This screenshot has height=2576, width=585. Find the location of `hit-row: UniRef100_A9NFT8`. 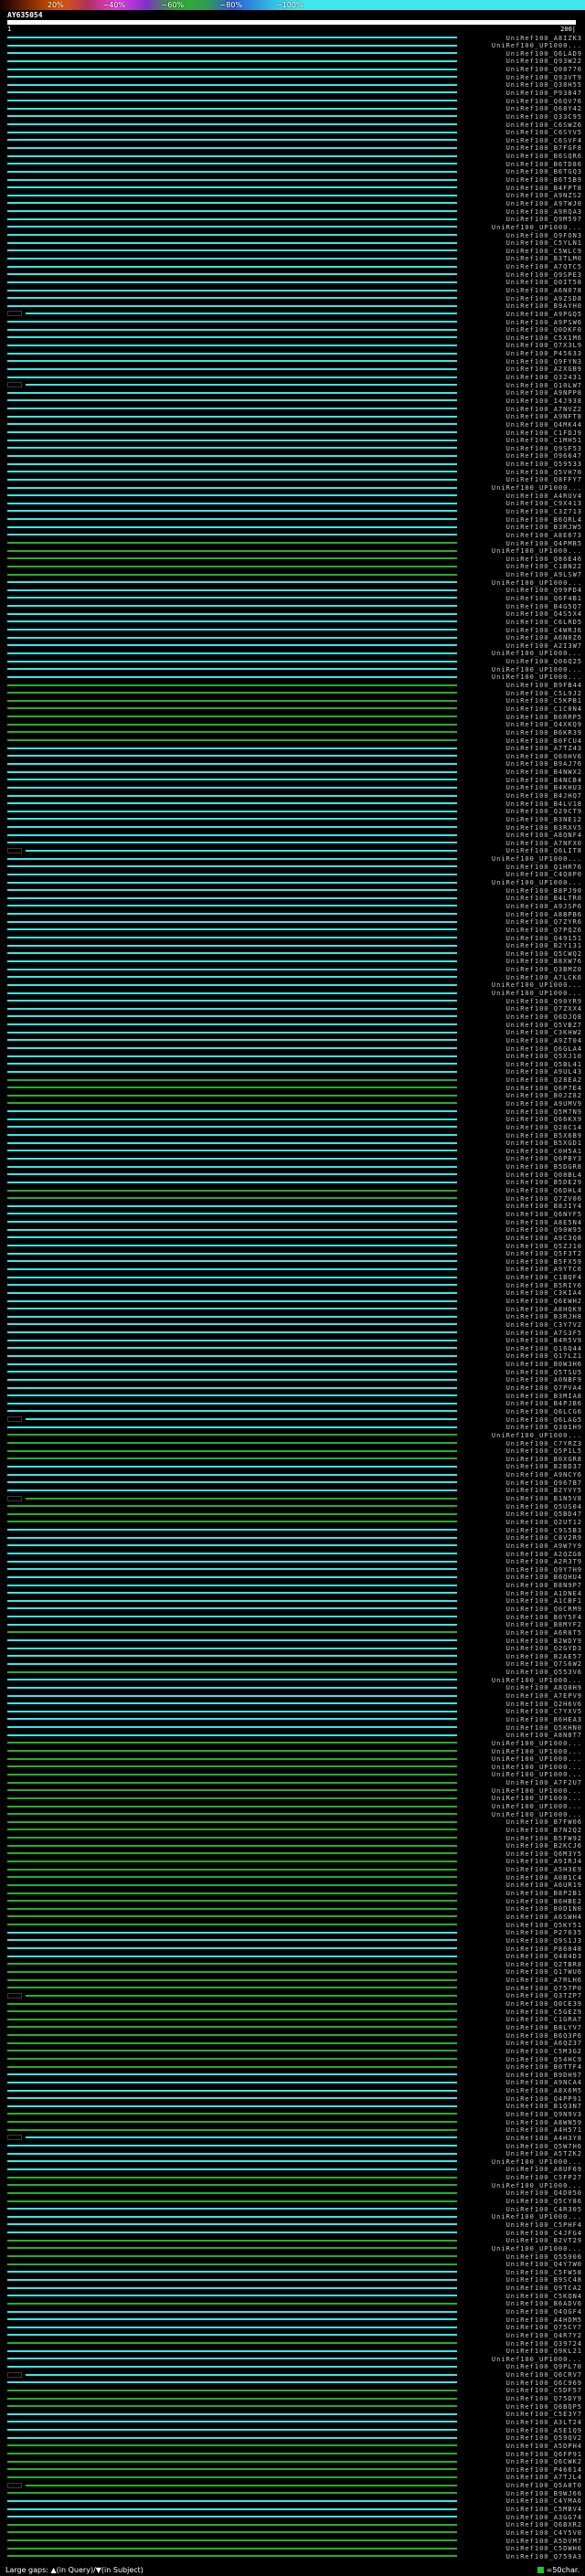

hit-row: UniRef100_A9NFT8 is located at coordinates (293, 417).